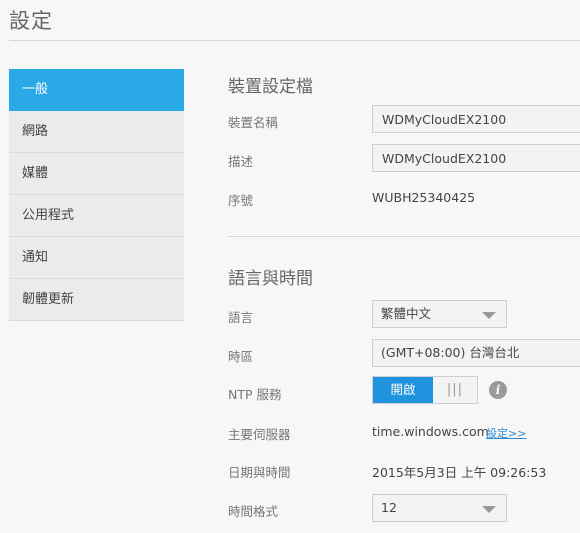 The width and height of the screenshot is (580, 533). What do you see at coordinates (241, 200) in the screenshot?
I see `serial-label: 序號` at bounding box center [241, 200].